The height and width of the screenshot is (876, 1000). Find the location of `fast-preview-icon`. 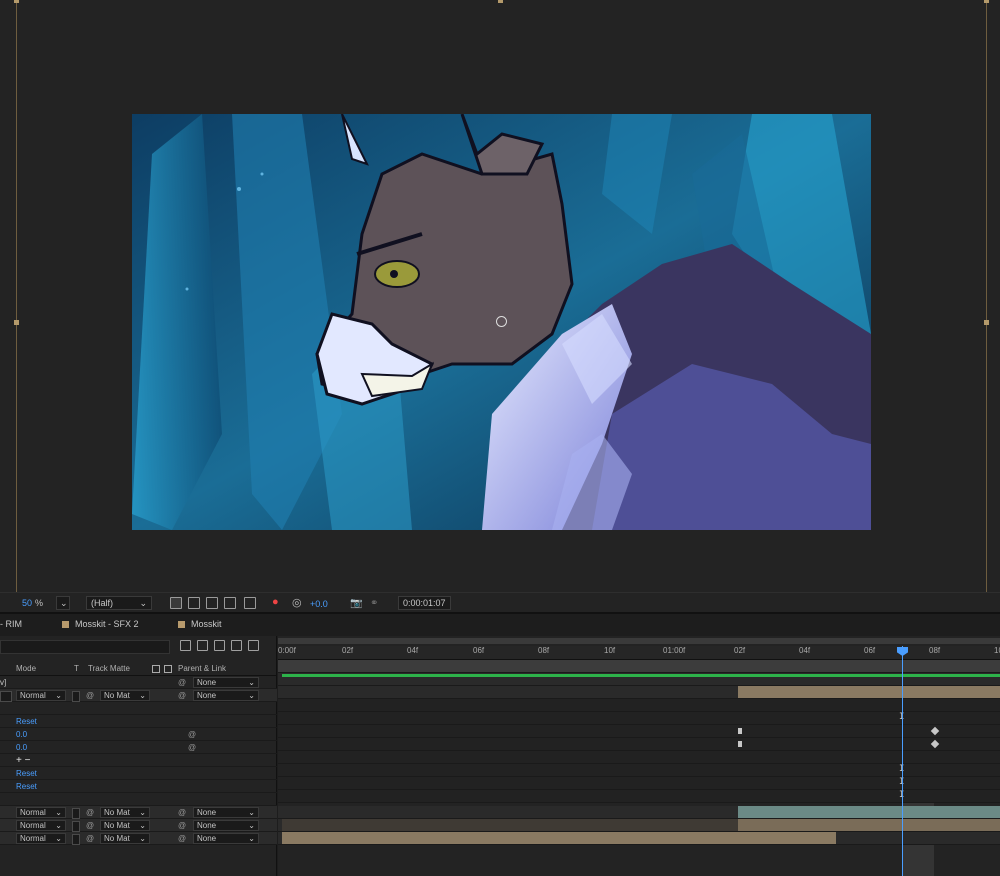

fast-preview-icon is located at coordinates (176, 603).